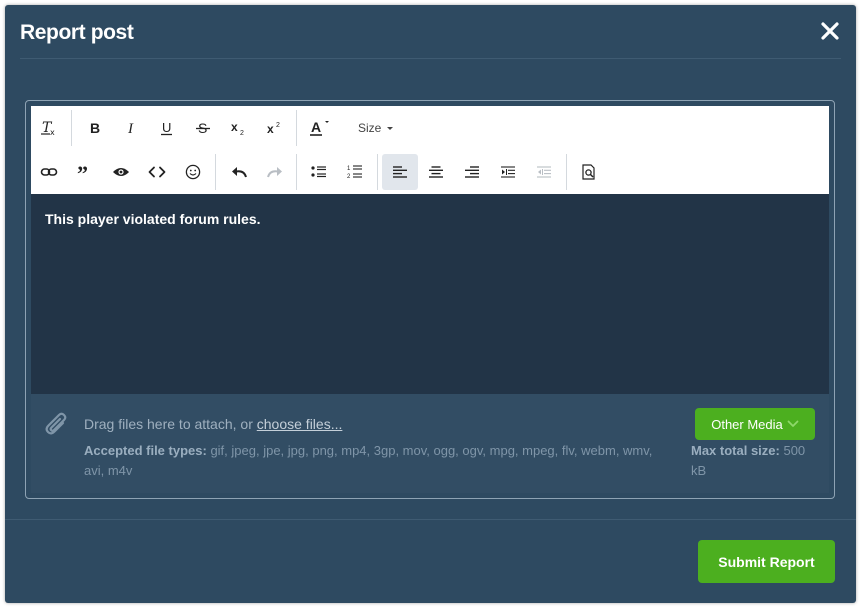 This screenshot has height=608, width=860. I want to click on link-button, so click(49, 172).